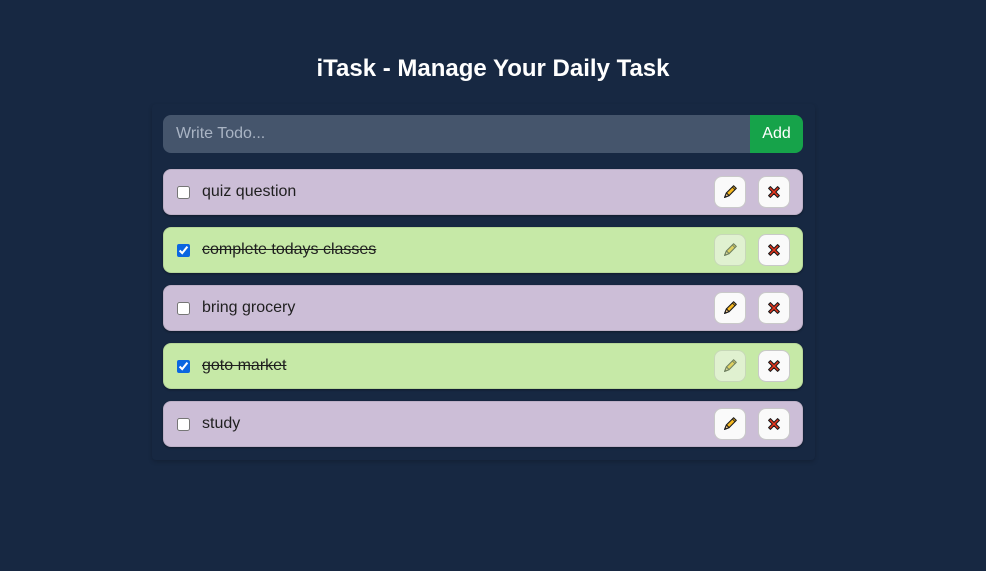 This screenshot has width=986, height=571. Describe the element at coordinates (483, 192) in the screenshot. I see `todo-item: quiz question` at that location.